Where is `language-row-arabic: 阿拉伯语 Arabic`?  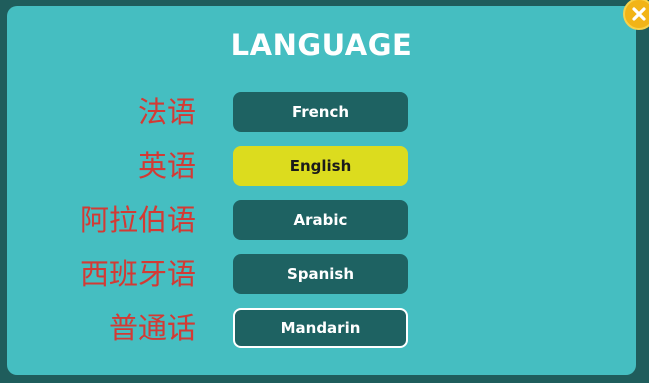
language-row-arabic: 阿拉伯语 Arabic is located at coordinates (321, 220).